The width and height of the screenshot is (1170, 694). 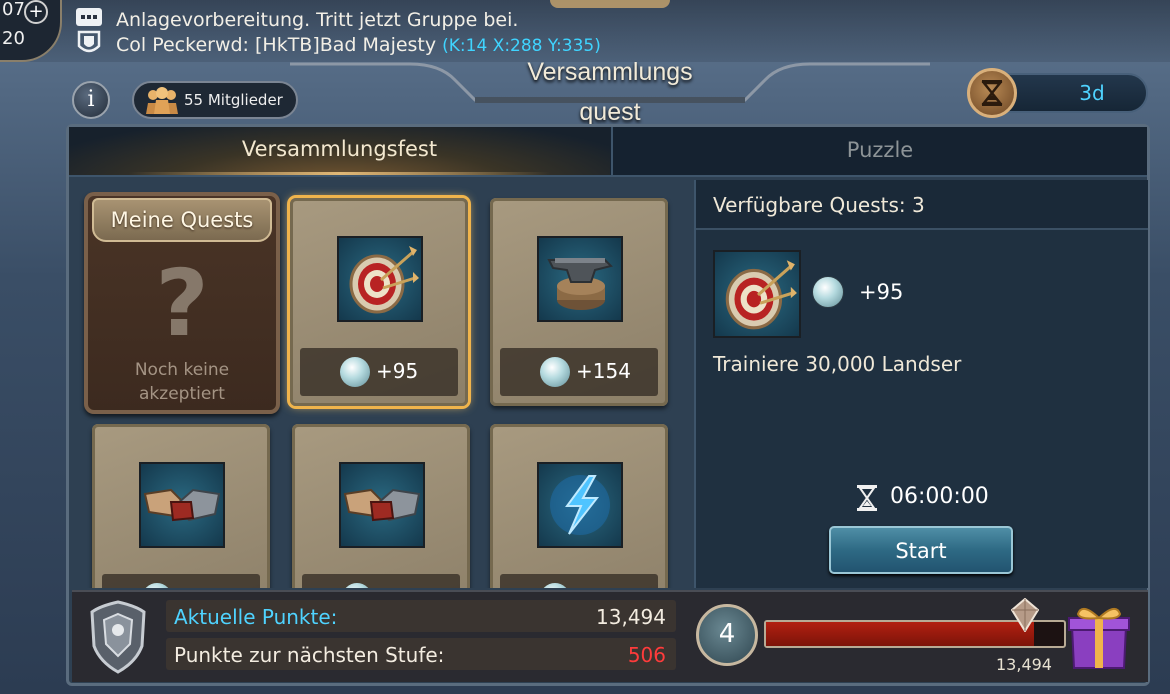 What do you see at coordinates (881, 292) in the screenshot?
I see `quest-detail-reward: +95` at bounding box center [881, 292].